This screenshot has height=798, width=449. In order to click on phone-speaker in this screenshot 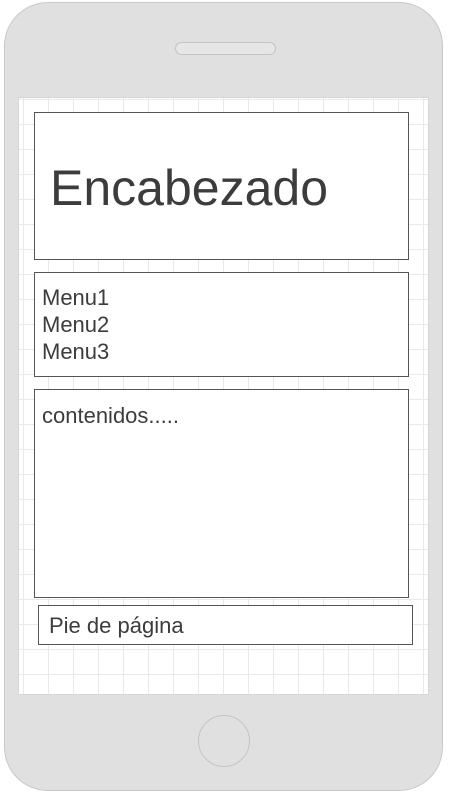, I will do `click(225, 48)`.